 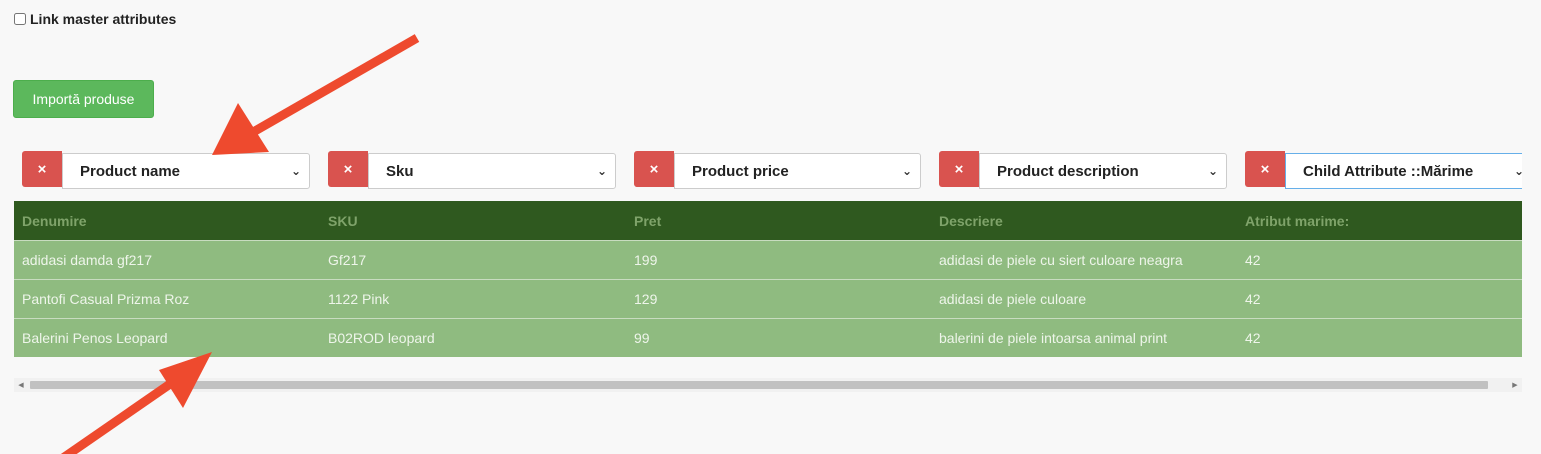 What do you see at coordinates (1084, 260) in the screenshot?
I see `table-cell: adidasi de piele cu siert culoare neagra` at bounding box center [1084, 260].